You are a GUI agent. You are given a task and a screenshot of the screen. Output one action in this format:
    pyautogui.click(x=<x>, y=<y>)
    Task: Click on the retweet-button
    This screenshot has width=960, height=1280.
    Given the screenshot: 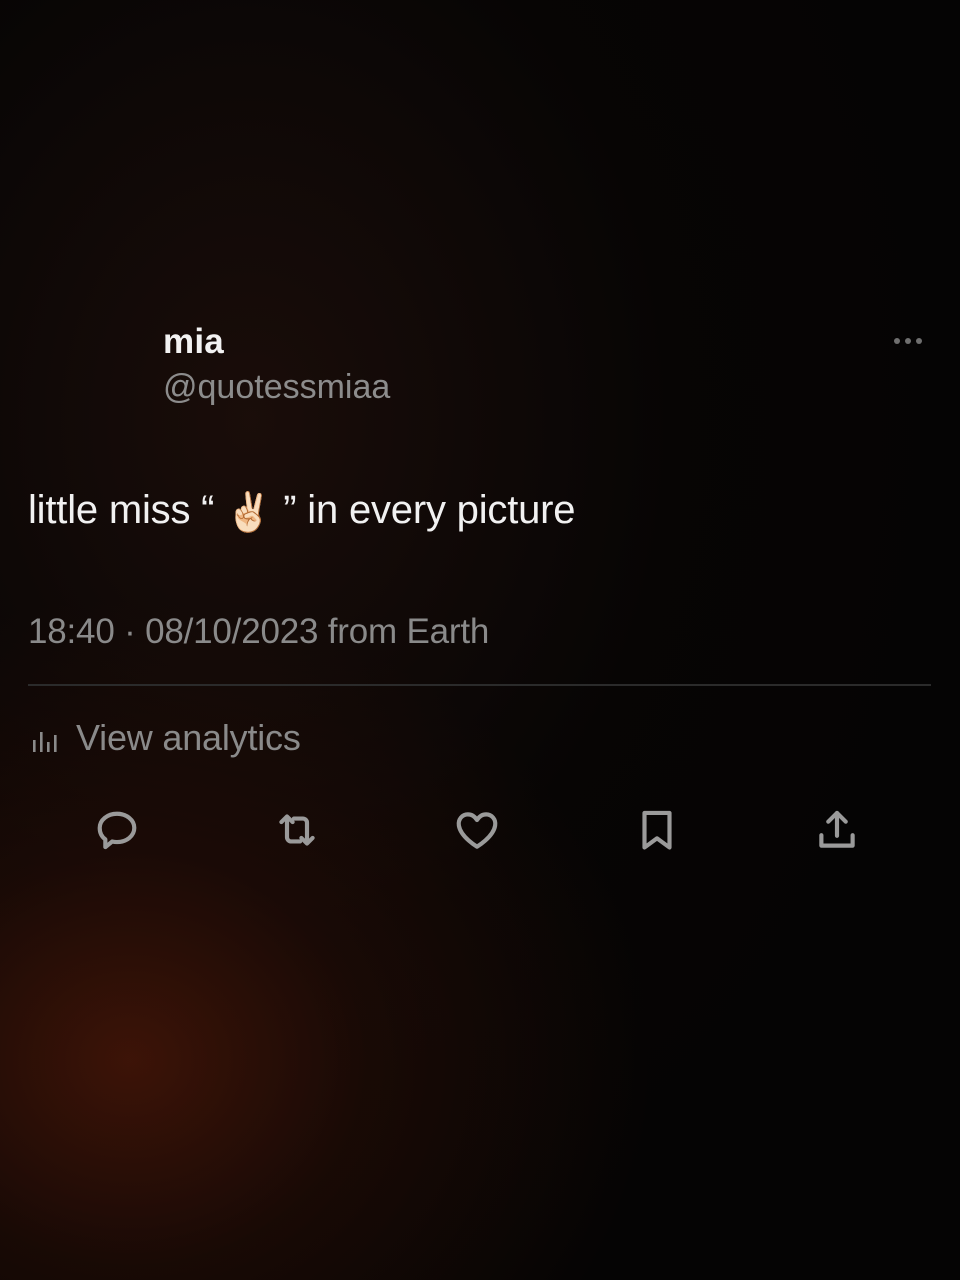 What is the action you would take?
    pyautogui.click(x=297, y=830)
    